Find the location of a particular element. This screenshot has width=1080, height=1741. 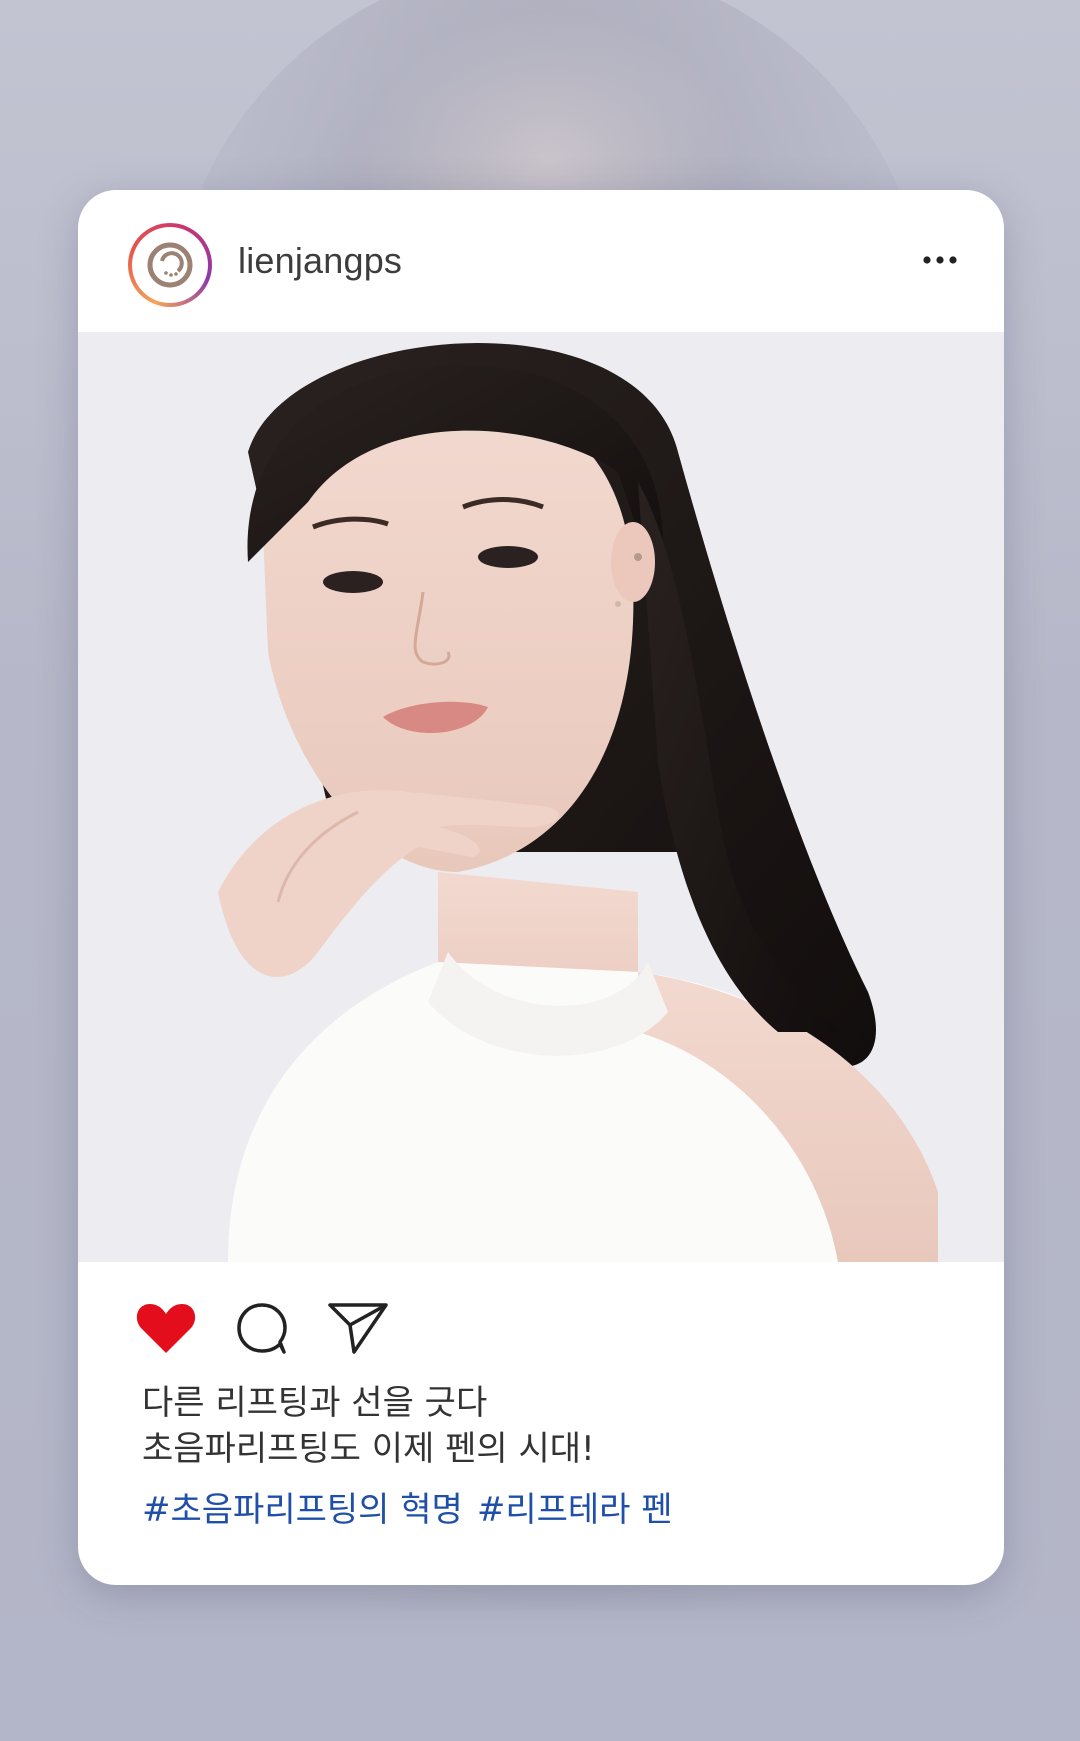

action-bar is located at coordinates (262, 1328).